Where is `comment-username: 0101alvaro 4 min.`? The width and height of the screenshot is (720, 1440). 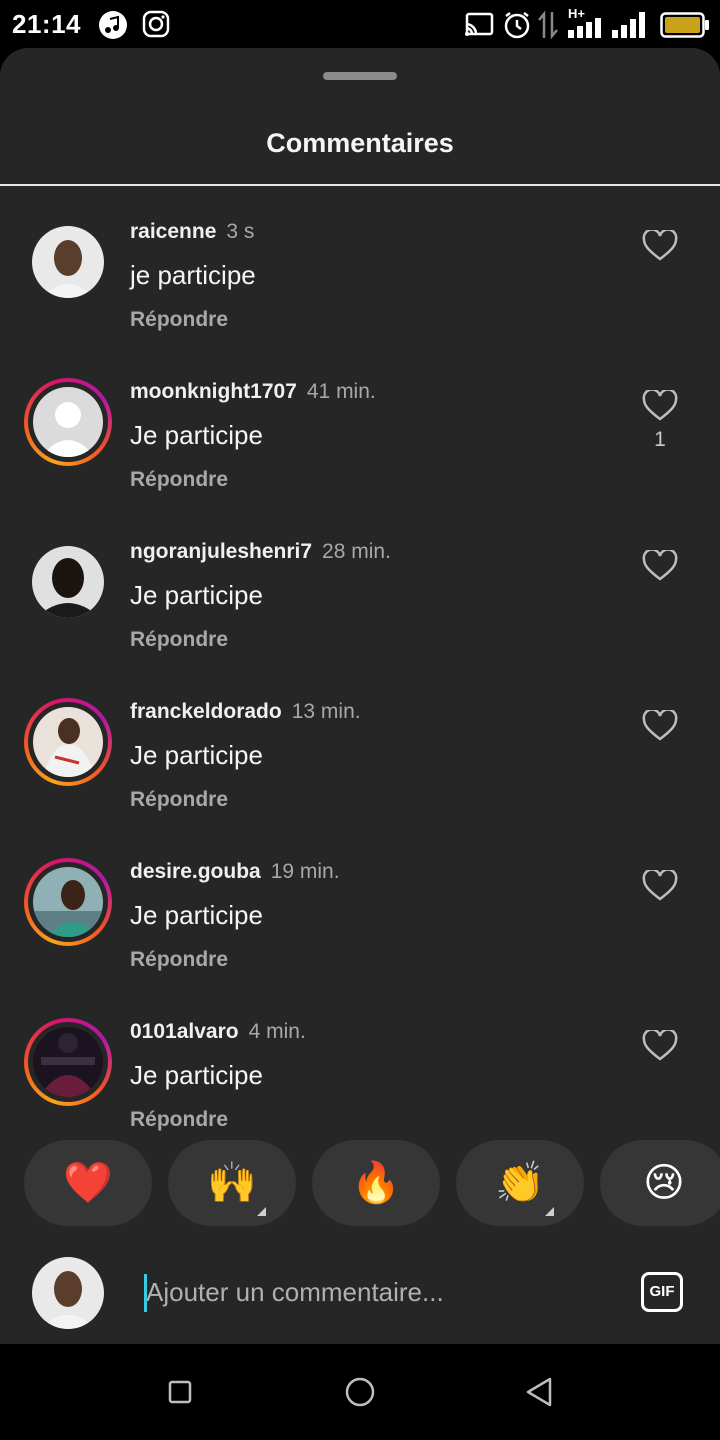 comment-username: 0101alvaro 4 min. is located at coordinates (218, 1032).